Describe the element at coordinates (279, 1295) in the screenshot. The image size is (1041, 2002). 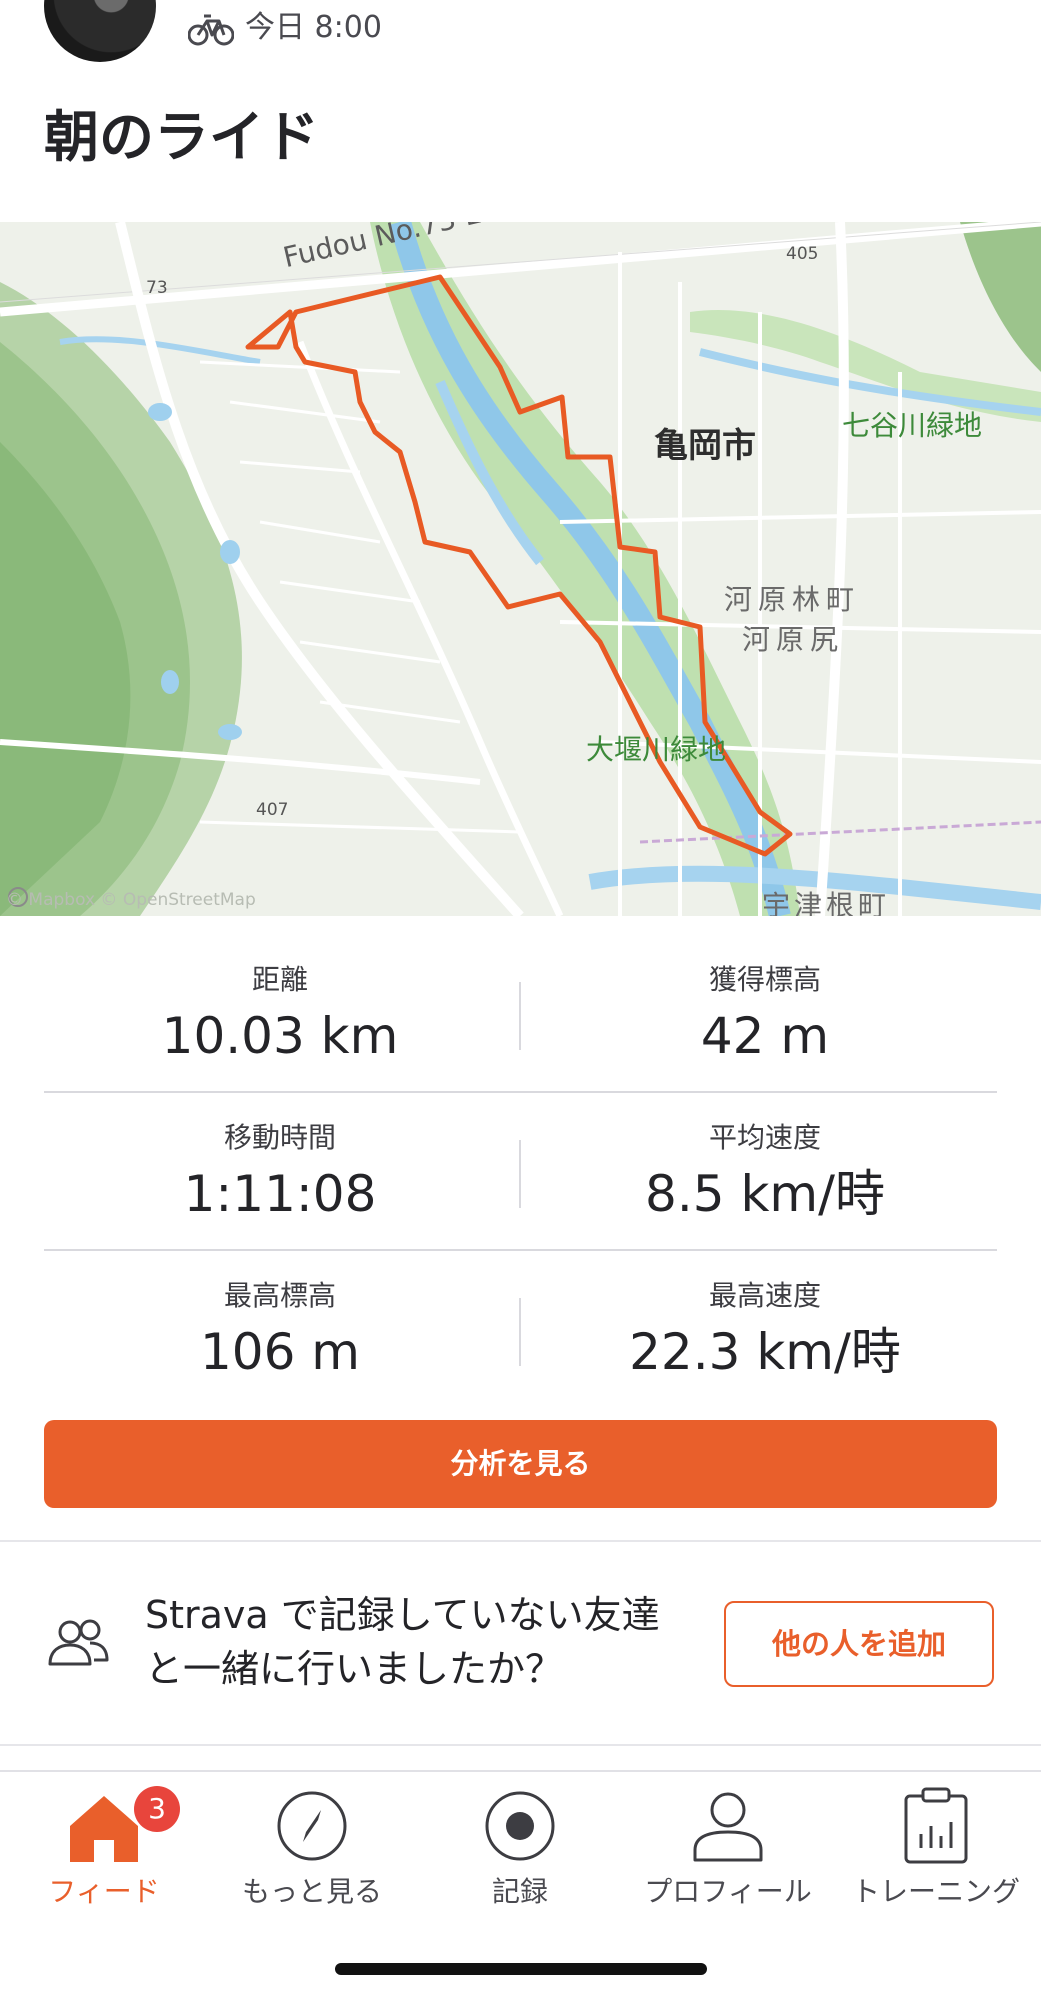
I see `stat-label: 最高標高` at that location.